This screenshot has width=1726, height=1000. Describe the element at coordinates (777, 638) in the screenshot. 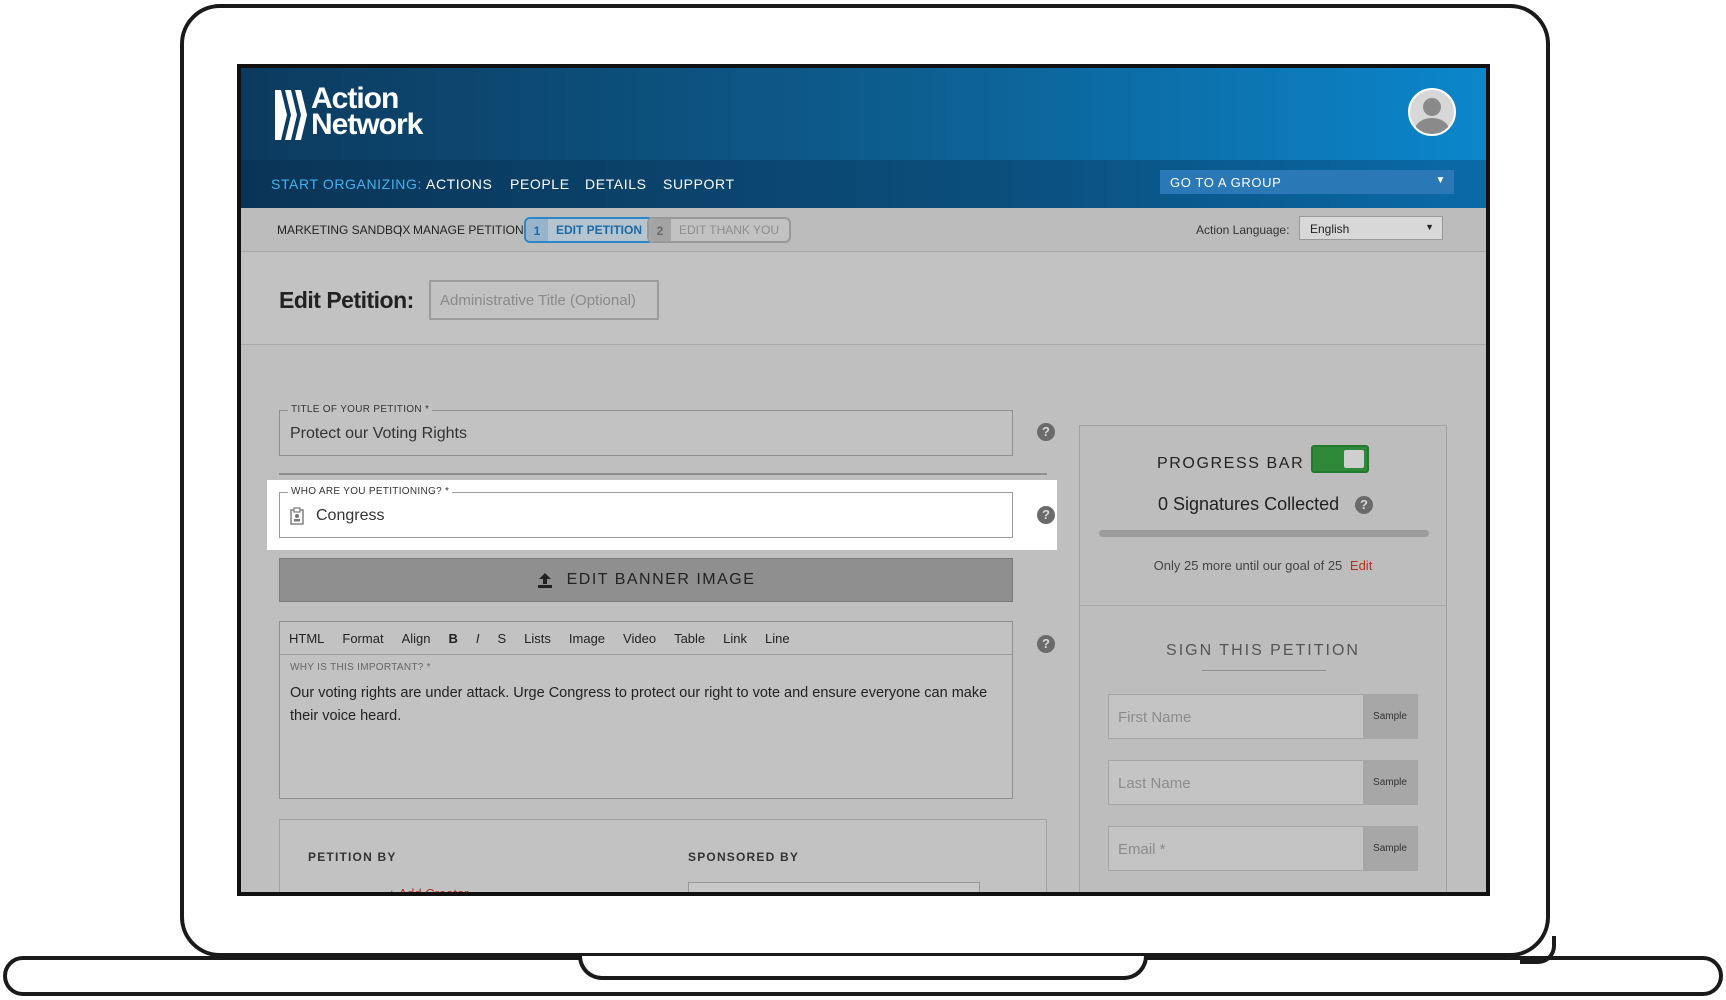

I see `toolbar-line: Line` at that location.